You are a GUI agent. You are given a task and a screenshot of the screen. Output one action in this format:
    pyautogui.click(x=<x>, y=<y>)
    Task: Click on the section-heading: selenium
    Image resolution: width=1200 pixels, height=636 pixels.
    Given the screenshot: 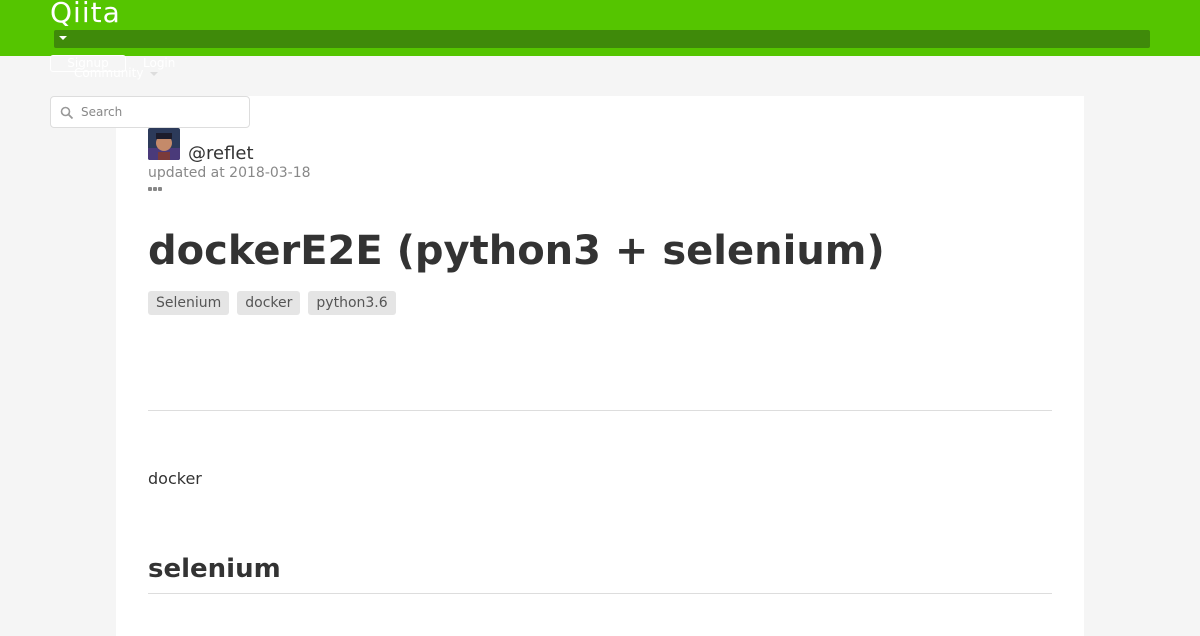 What is the action you would take?
    pyautogui.click(x=214, y=569)
    